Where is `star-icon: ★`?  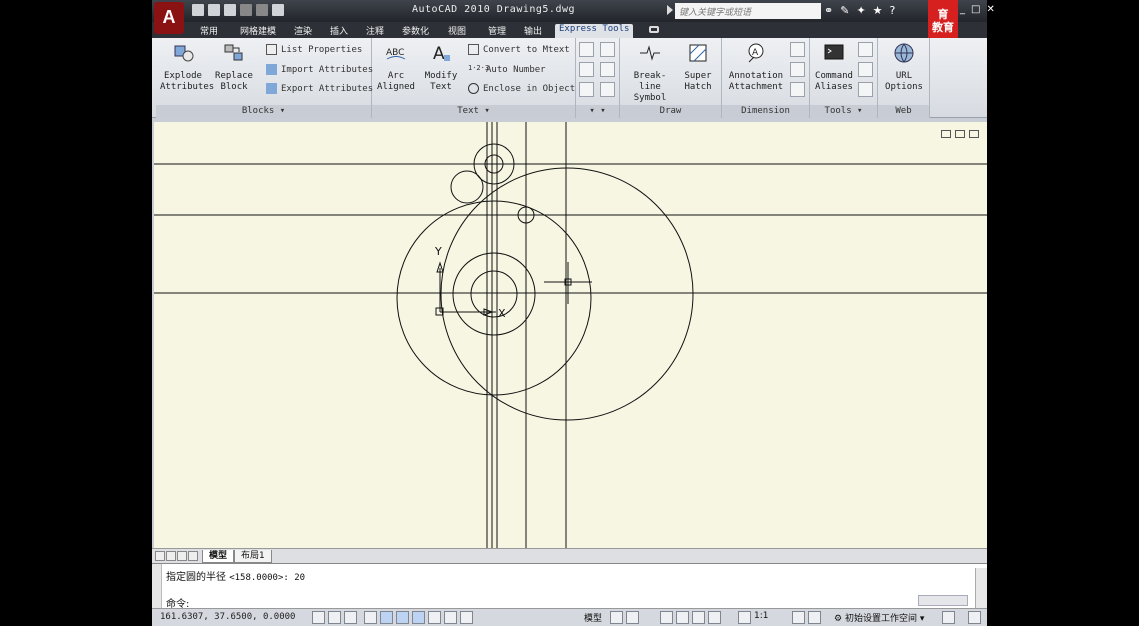 star-icon: ★ is located at coordinates (878, 10).